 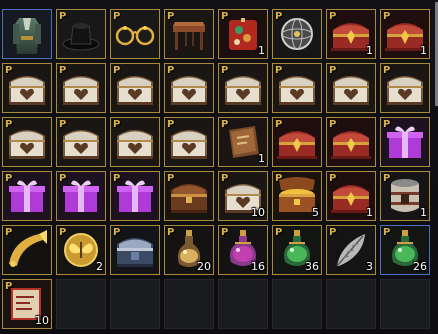 What do you see at coordinates (405, 250) in the screenshot?
I see `inventory-slot: P 26` at bounding box center [405, 250].